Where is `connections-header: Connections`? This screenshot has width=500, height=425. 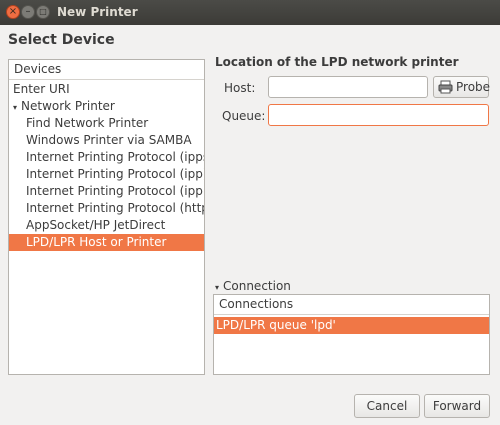 connections-header: Connections is located at coordinates (351, 305).